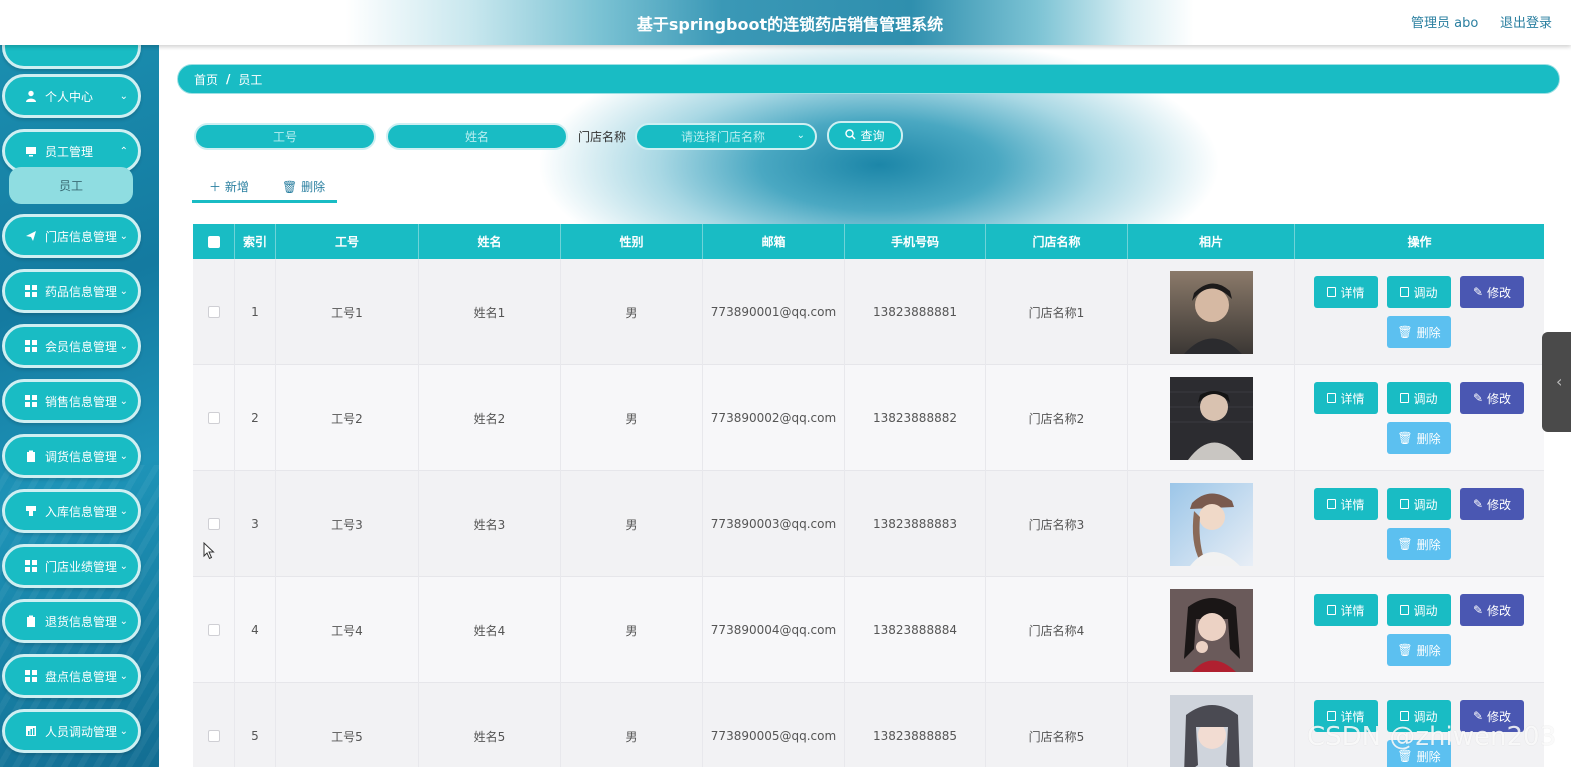 The width and height of the screenshot is (1571, 767). What do you see at coordinates (71, 456) in the screenshot?
I see `sidebar-item-transfer-info: 调货信息管理 ⌄` at bounding box center [71, 456].